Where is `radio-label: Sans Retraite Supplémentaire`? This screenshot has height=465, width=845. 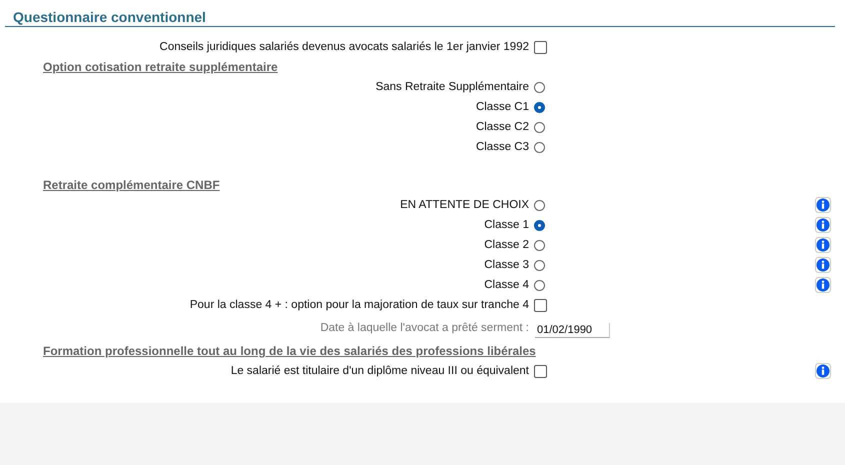 radio-label: Sans Retraite Supplémentaire is located at coordinates (452, 87).